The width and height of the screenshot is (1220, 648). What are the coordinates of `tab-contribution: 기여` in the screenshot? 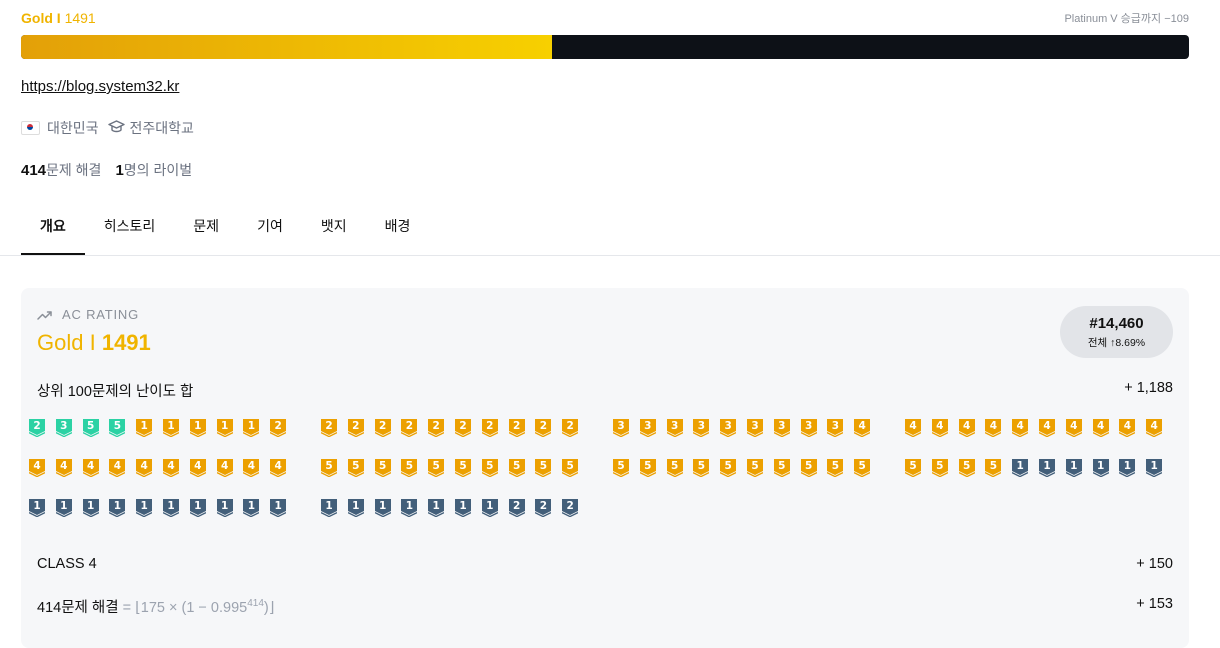 It's located at (270, 229).